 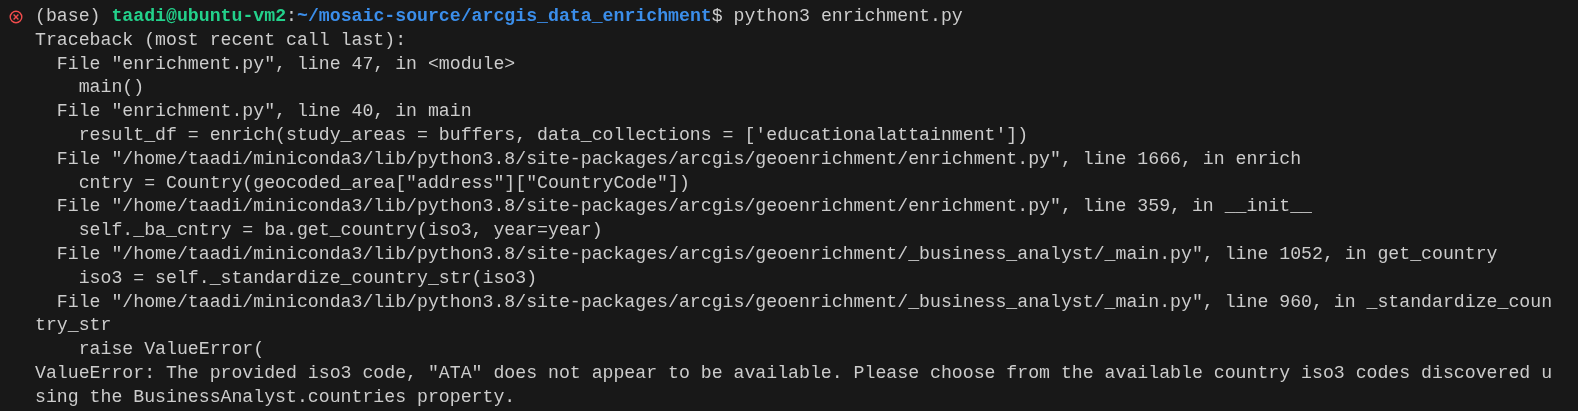 What do you see at coordinates (553, 135) in the screenshot?
I see `terminal-line: result_df = enrich(study_areas = buffers, data_collections = ['educationalattainment'])` at bounding box center [553, 135].